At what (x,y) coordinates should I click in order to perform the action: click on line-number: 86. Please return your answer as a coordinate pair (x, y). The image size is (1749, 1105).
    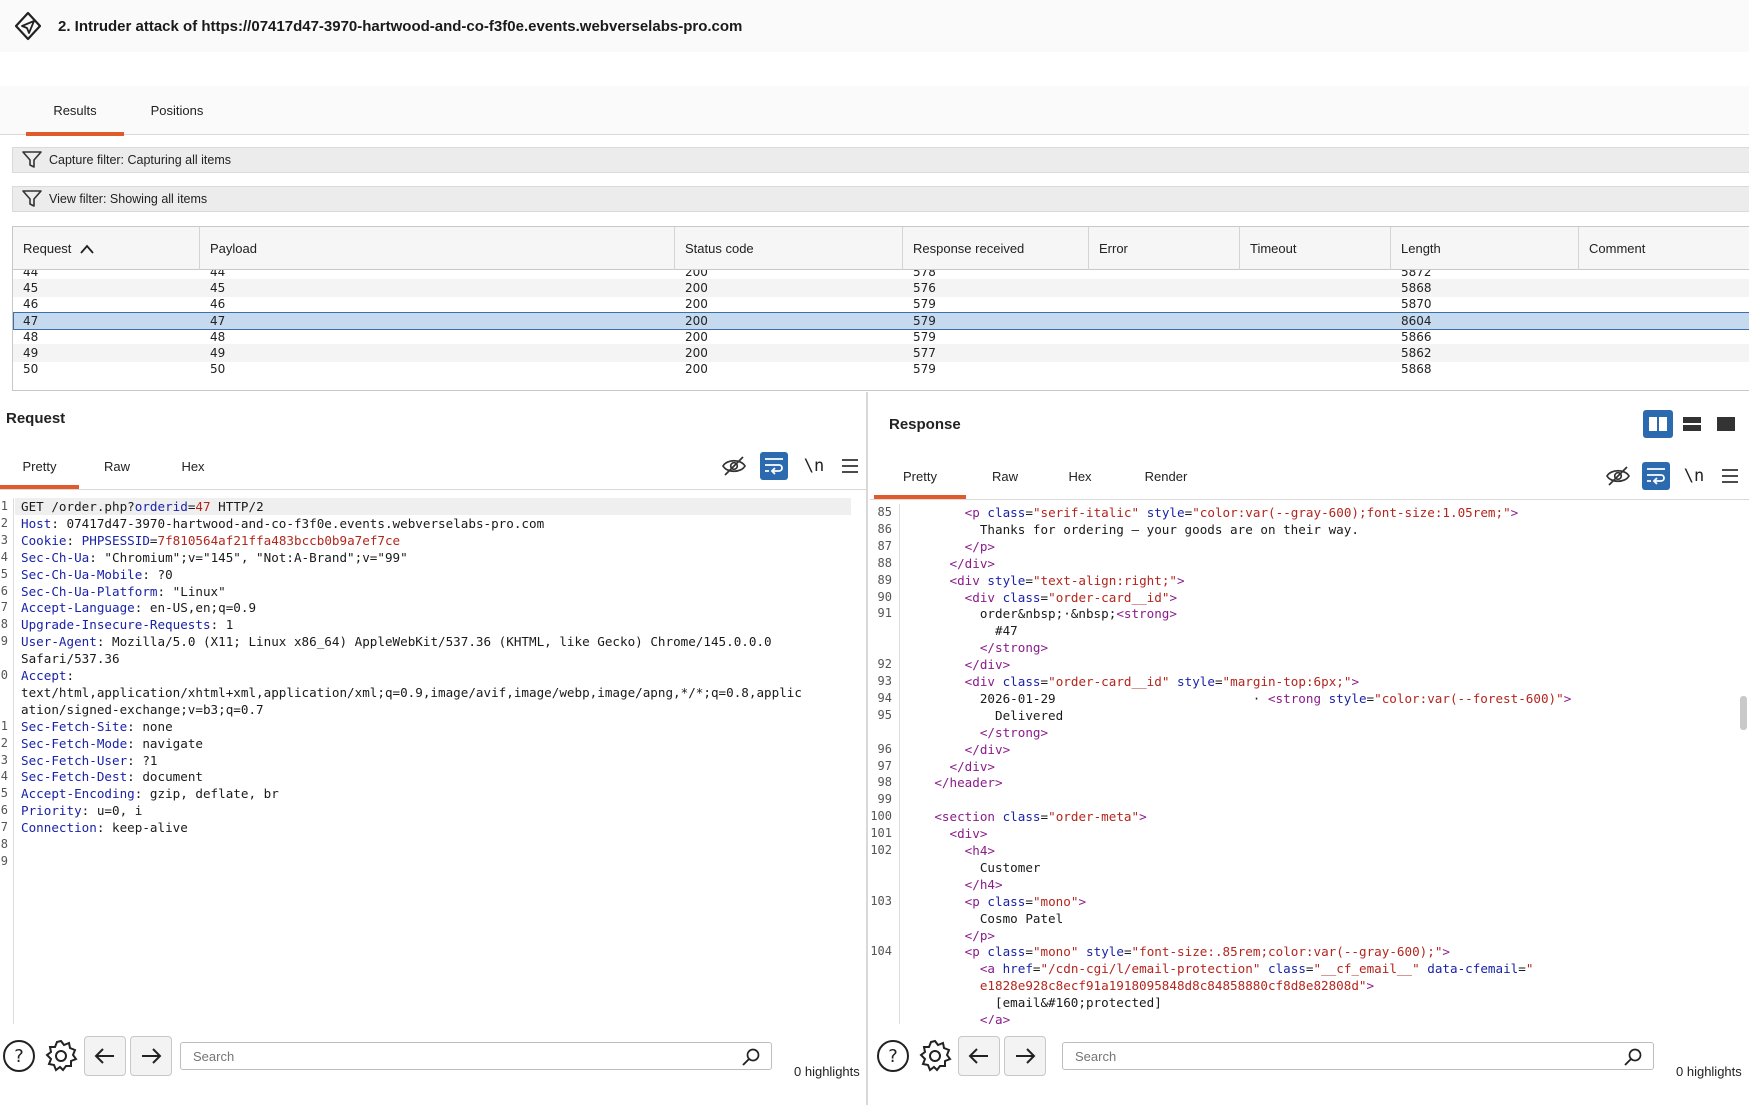
    Looking at the image, I should click on (884, 528).